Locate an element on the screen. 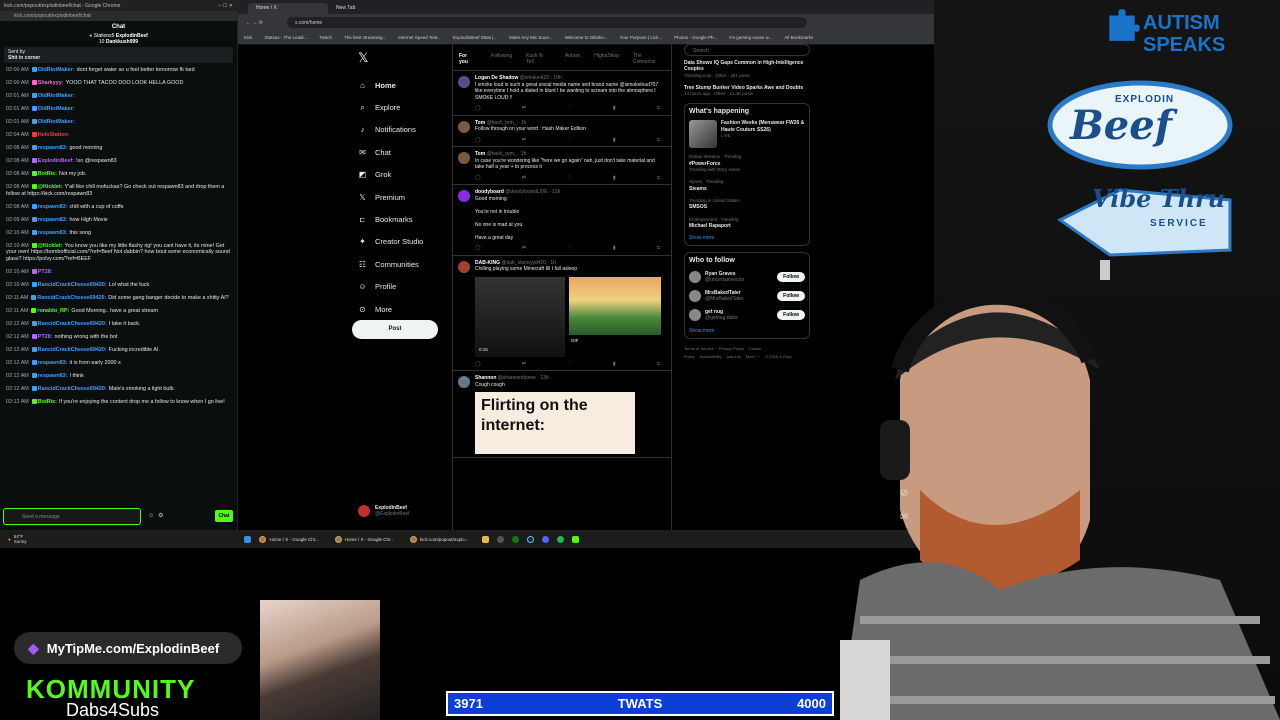 Image resolution: width=1280 pixels, height=720 pixels. tab-home-x: Home / X is located at coordinates (288, 8).